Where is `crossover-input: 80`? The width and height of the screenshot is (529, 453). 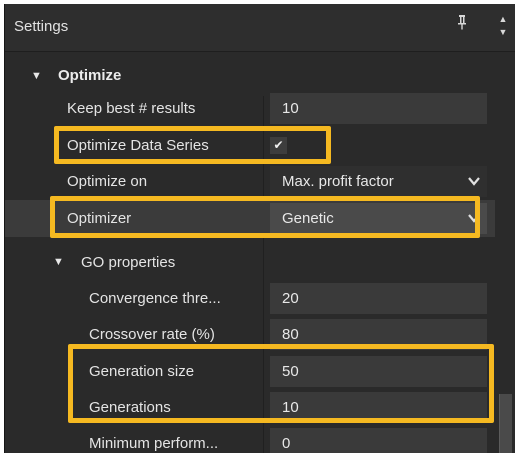 crossover-input: 80 is located at coordinates (378, 334).